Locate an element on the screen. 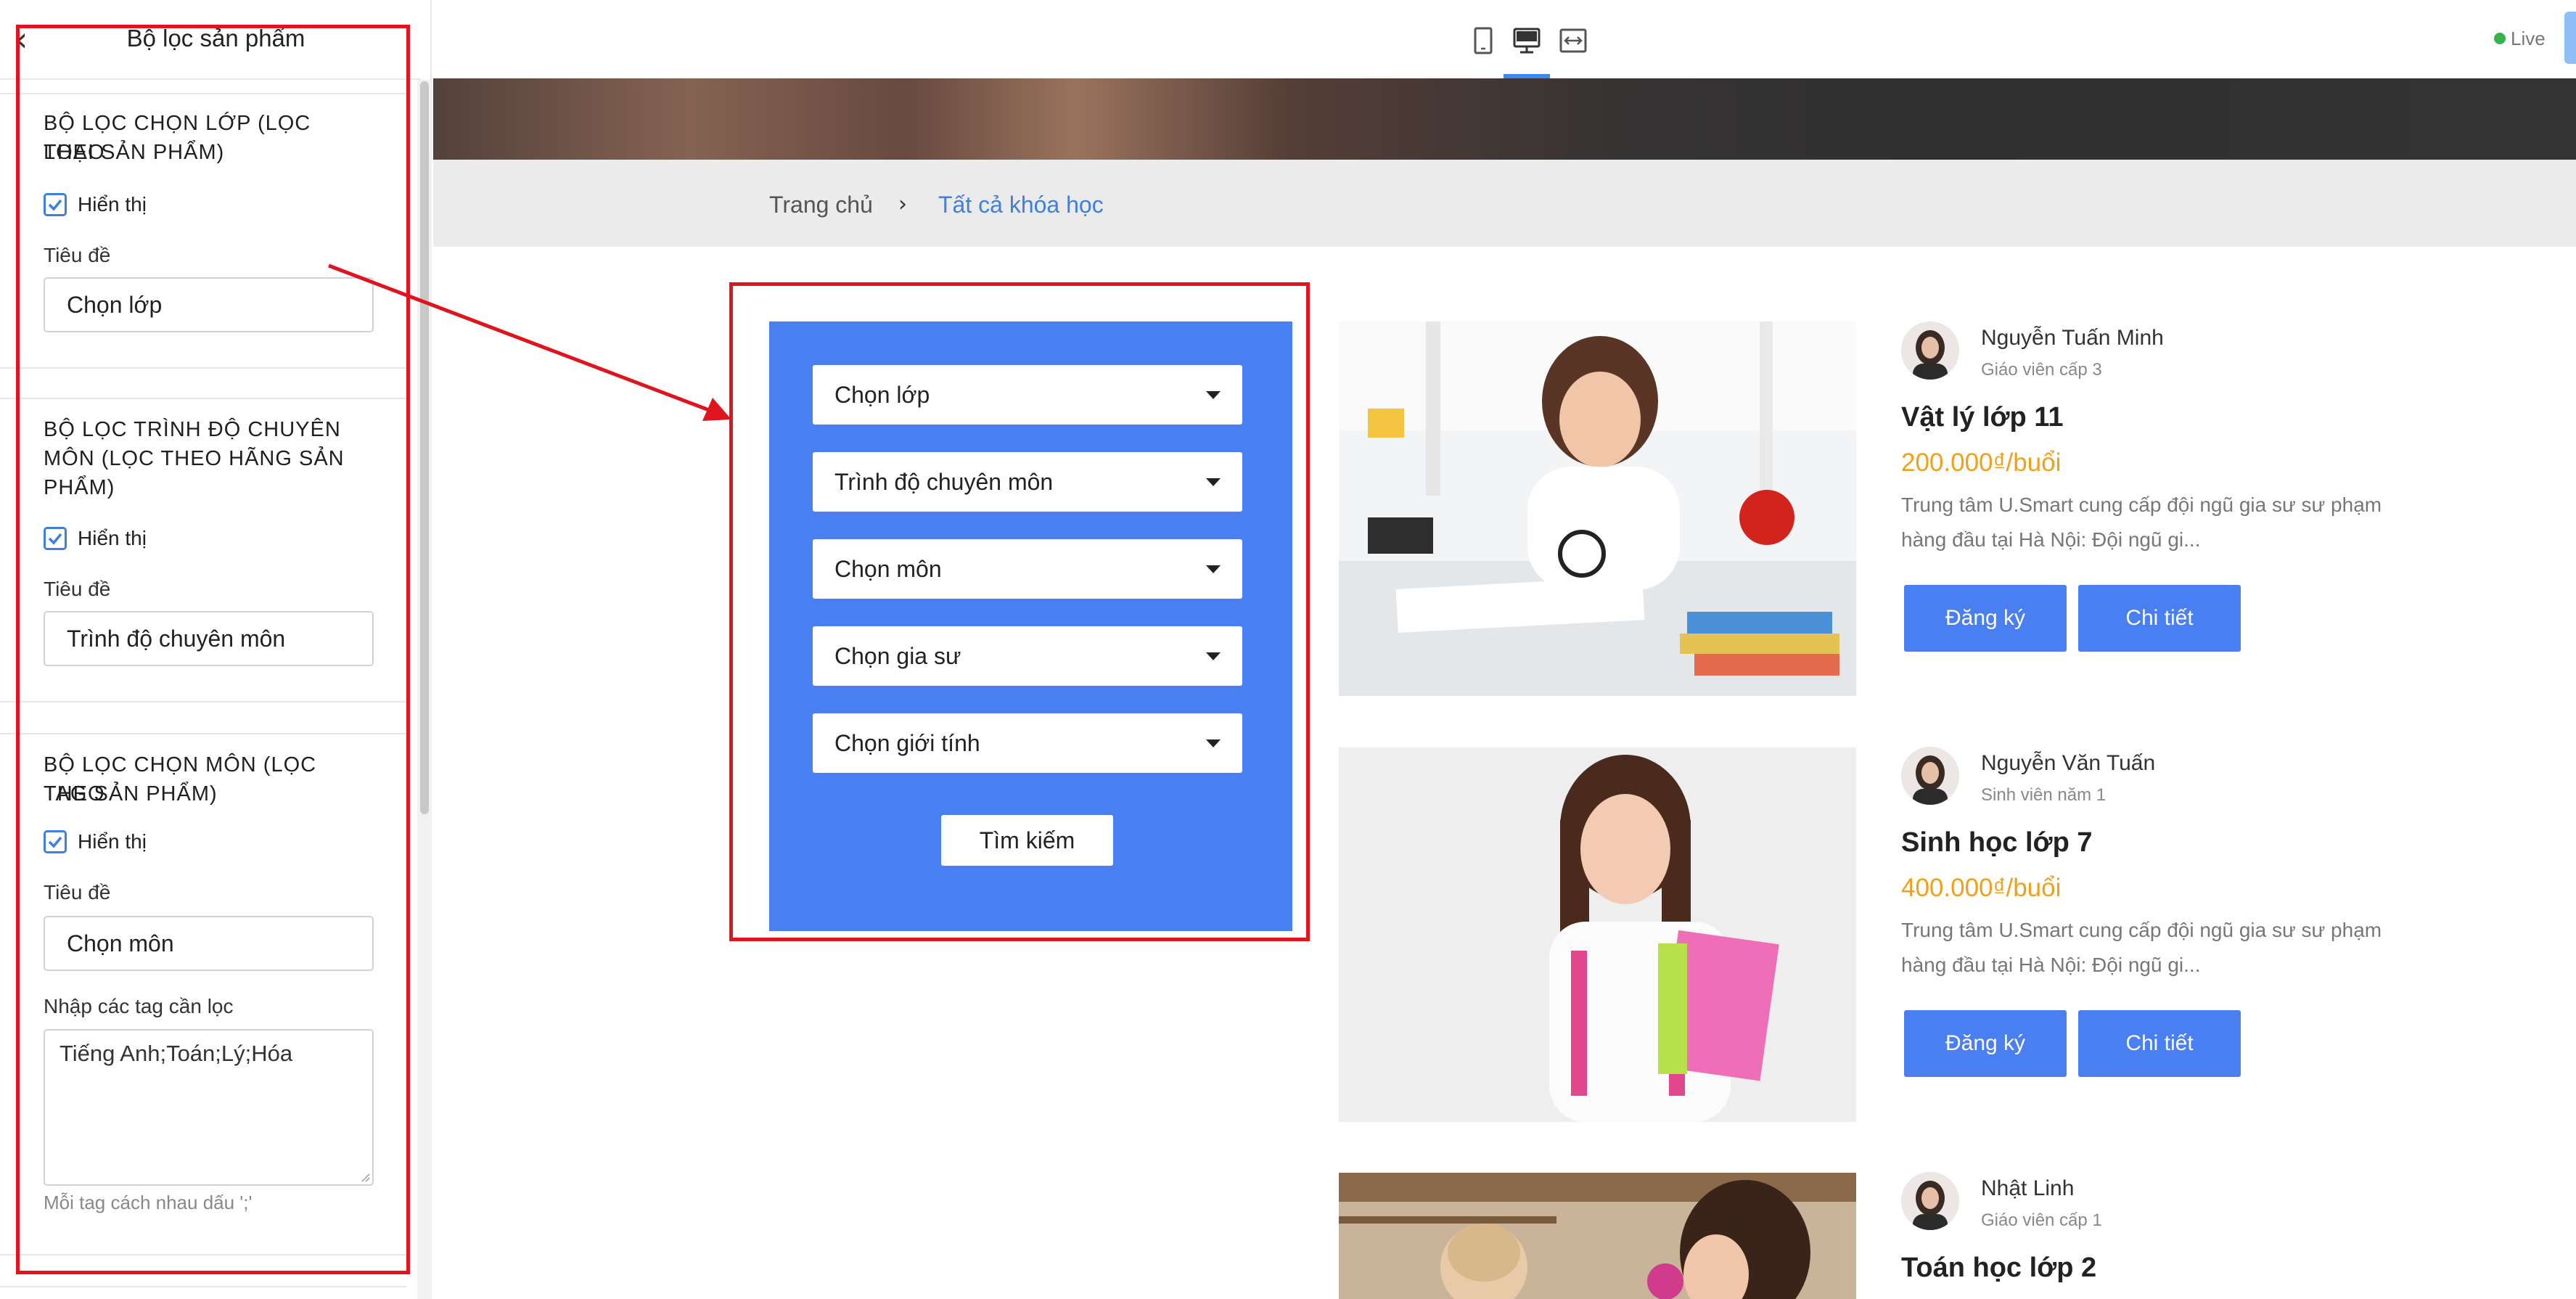 This screenshot has width=2576, height=1299. select-label: Chọn môn is located at coordinates (888, 569).